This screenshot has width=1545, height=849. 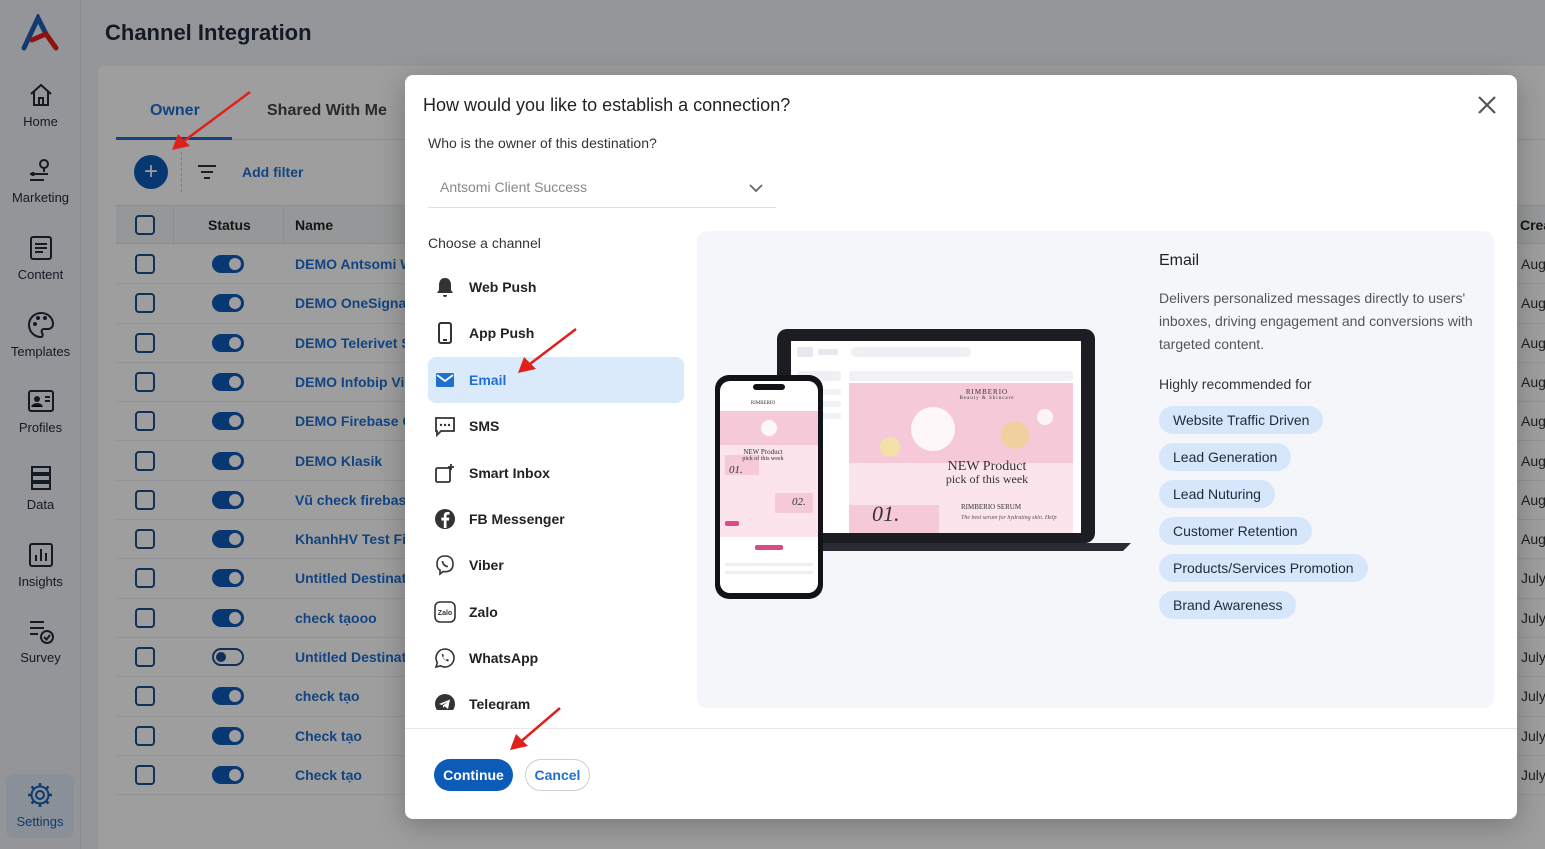 I want to click on mock-phone-headline-1: NEW Product, so click(x=763, y=452).